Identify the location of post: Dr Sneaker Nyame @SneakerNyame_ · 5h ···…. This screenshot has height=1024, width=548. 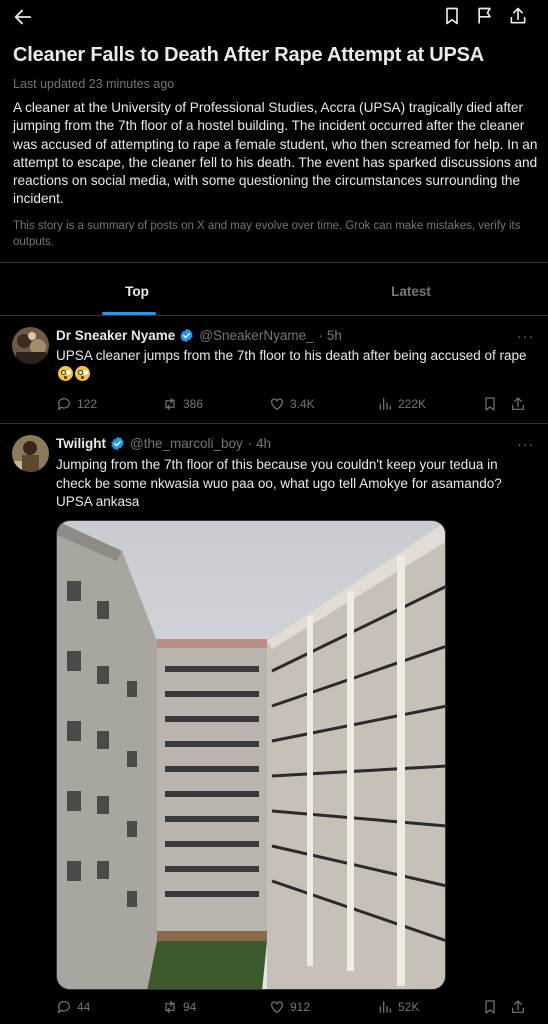
(274, 369).